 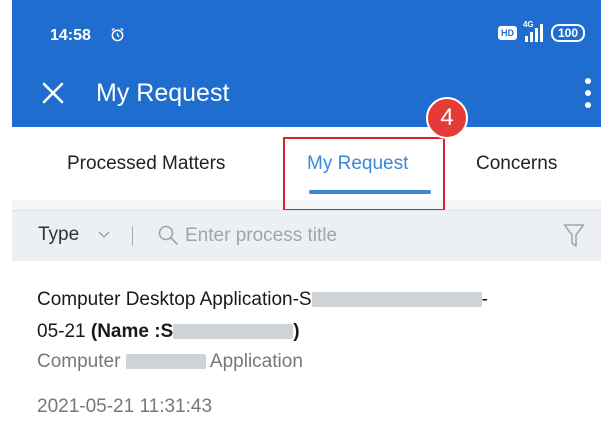 I want to click on alarm-clock-icon, so click(x=117, y=34).